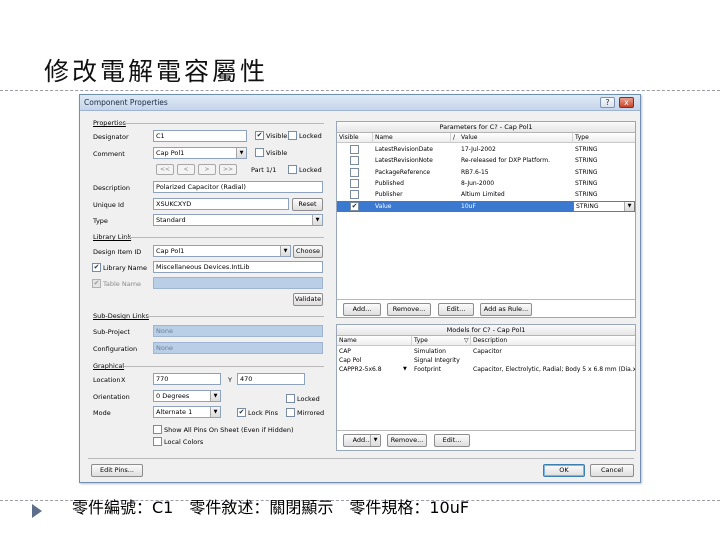 Image resolution: width=720 pixels, height=540 pixels. I want to click on parameter-row: Publisher Altium Limited STRING, so click(486, 194).